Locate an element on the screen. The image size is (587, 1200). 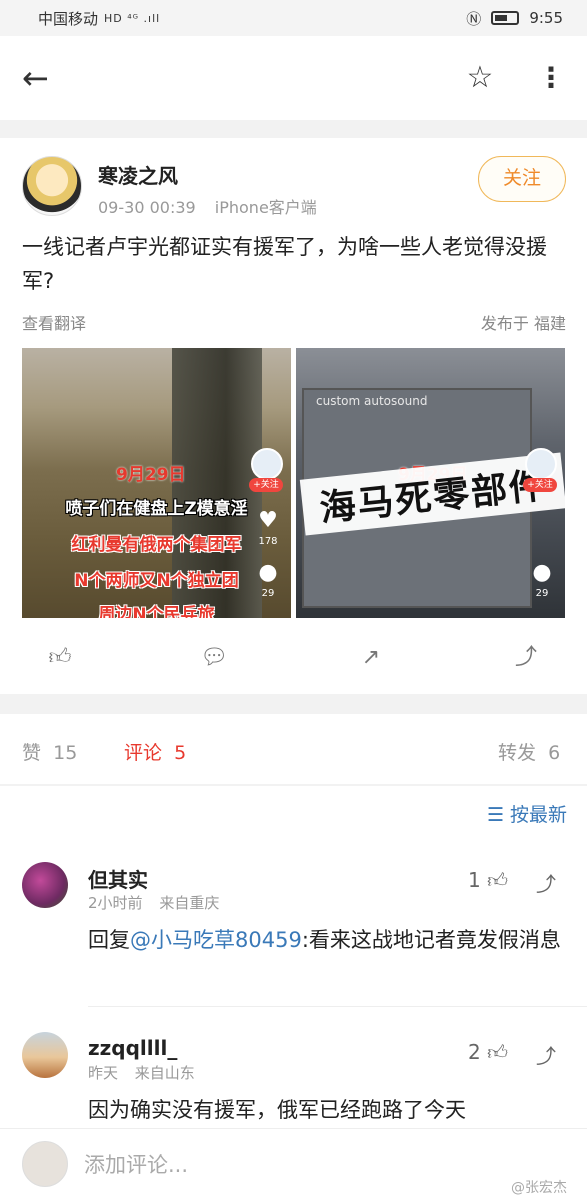
comment-like-count: 1 is located at coordinates (474, 880).